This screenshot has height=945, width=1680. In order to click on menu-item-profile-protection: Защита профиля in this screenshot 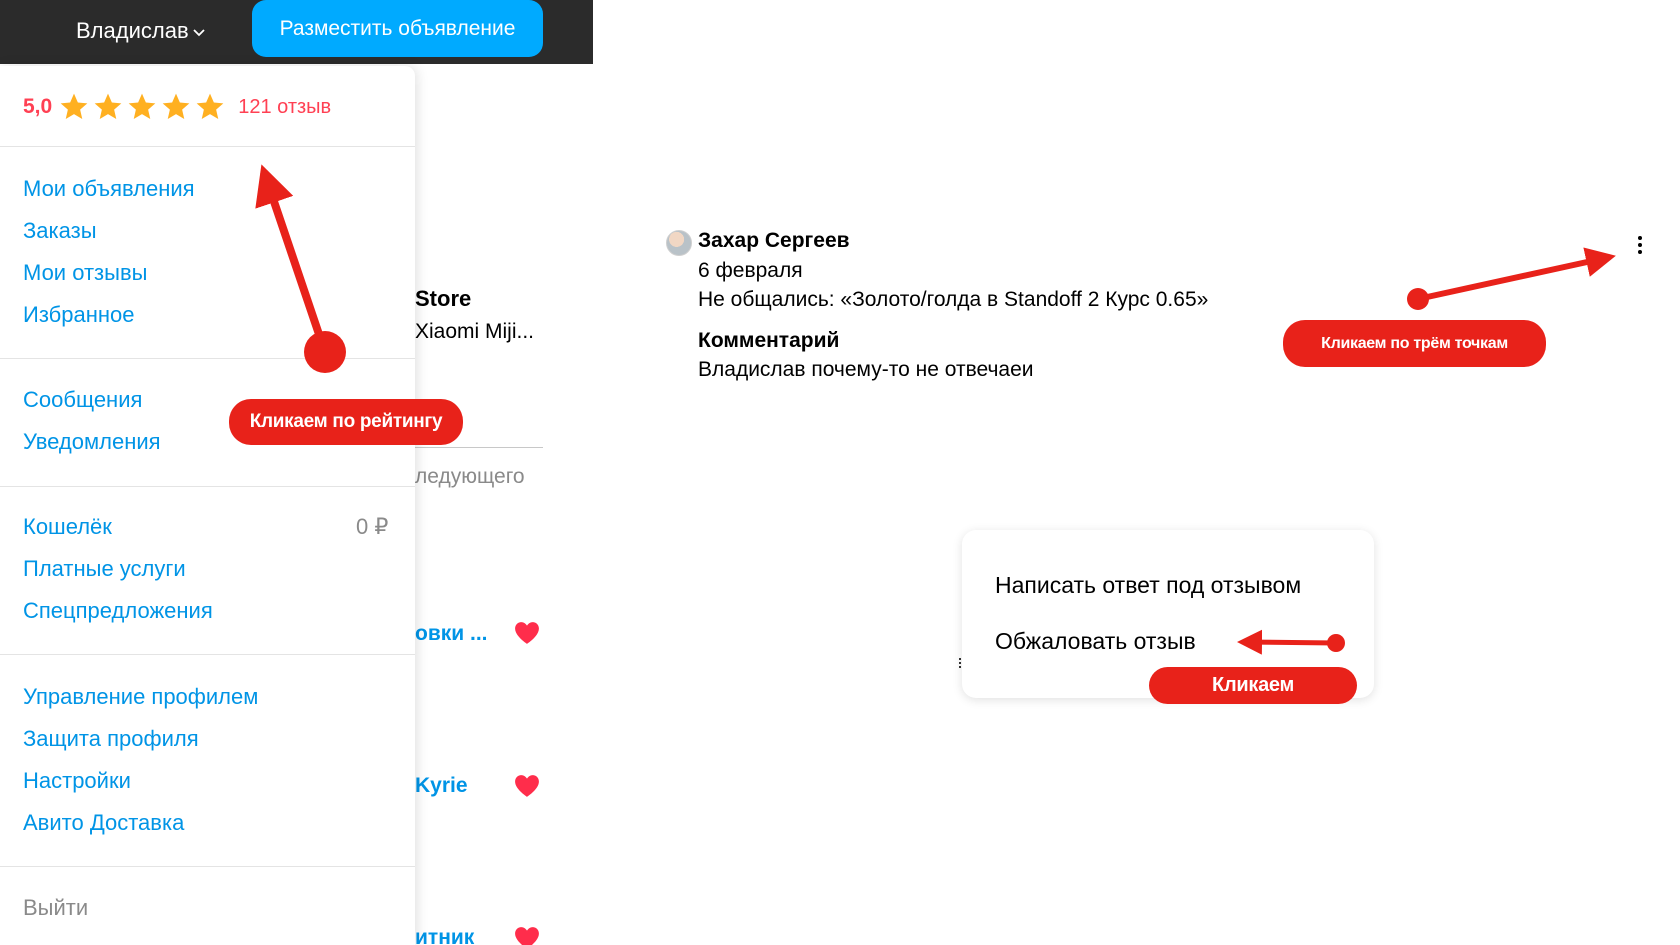, I will do `click(111, 739)`.